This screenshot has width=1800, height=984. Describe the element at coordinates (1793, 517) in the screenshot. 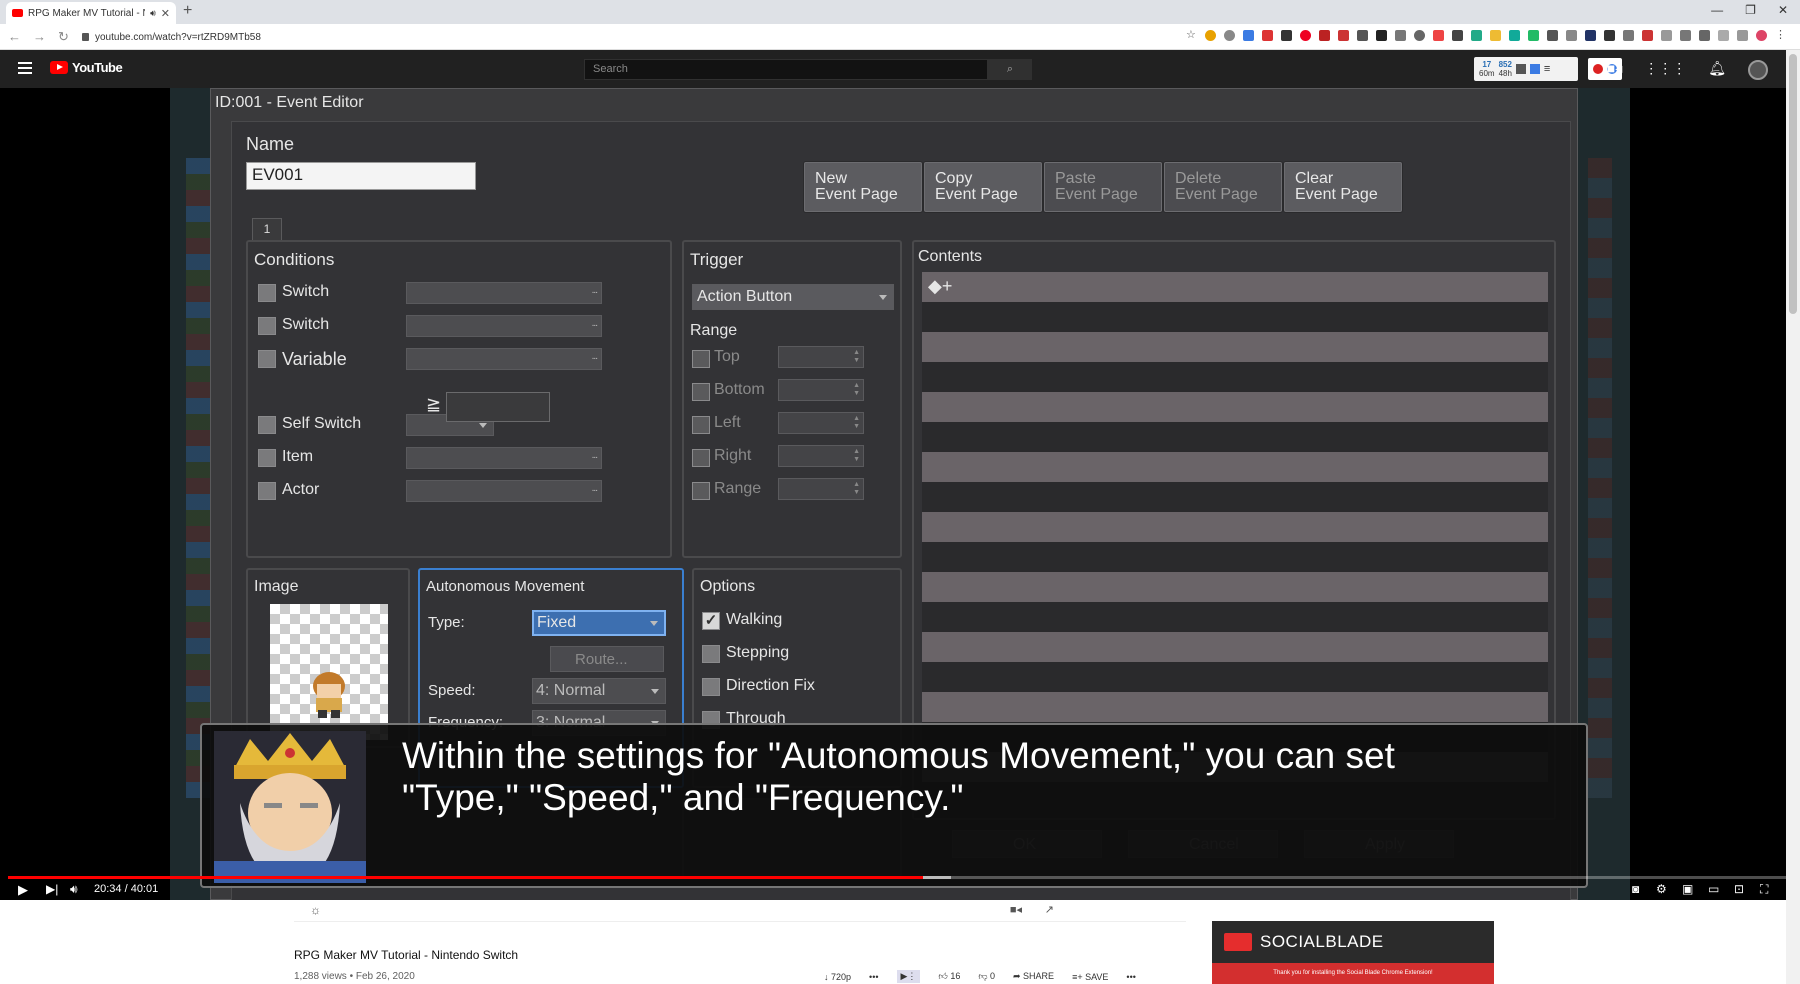

I see `page-scrollbar` at that location.